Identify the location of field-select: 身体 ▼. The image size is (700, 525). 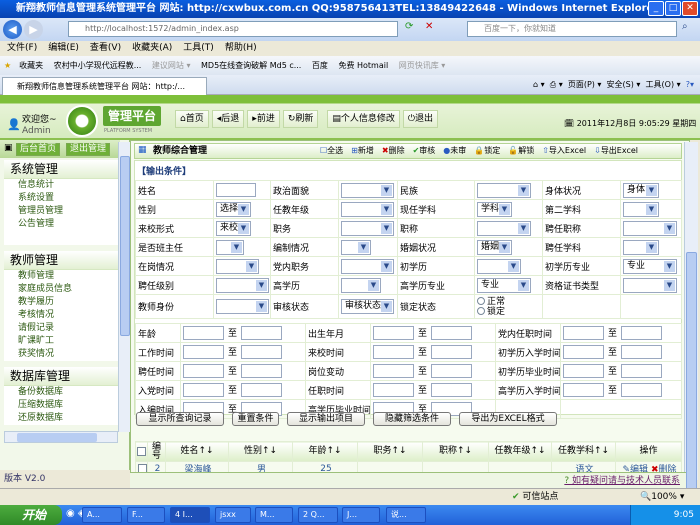
(641, 190).